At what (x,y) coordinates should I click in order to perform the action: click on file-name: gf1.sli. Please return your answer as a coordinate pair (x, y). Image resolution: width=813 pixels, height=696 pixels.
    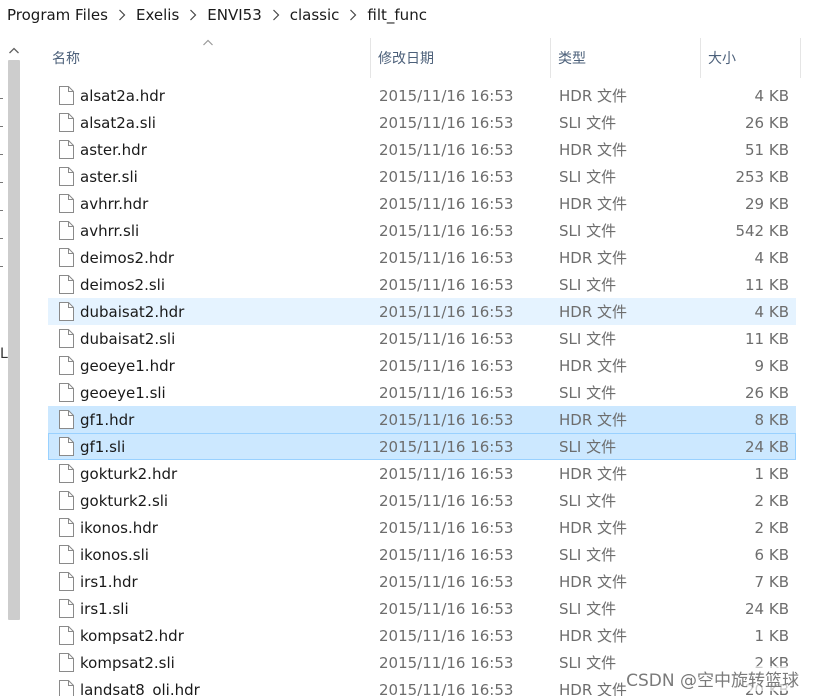
    Looking at the image, I should click on (103, 446).